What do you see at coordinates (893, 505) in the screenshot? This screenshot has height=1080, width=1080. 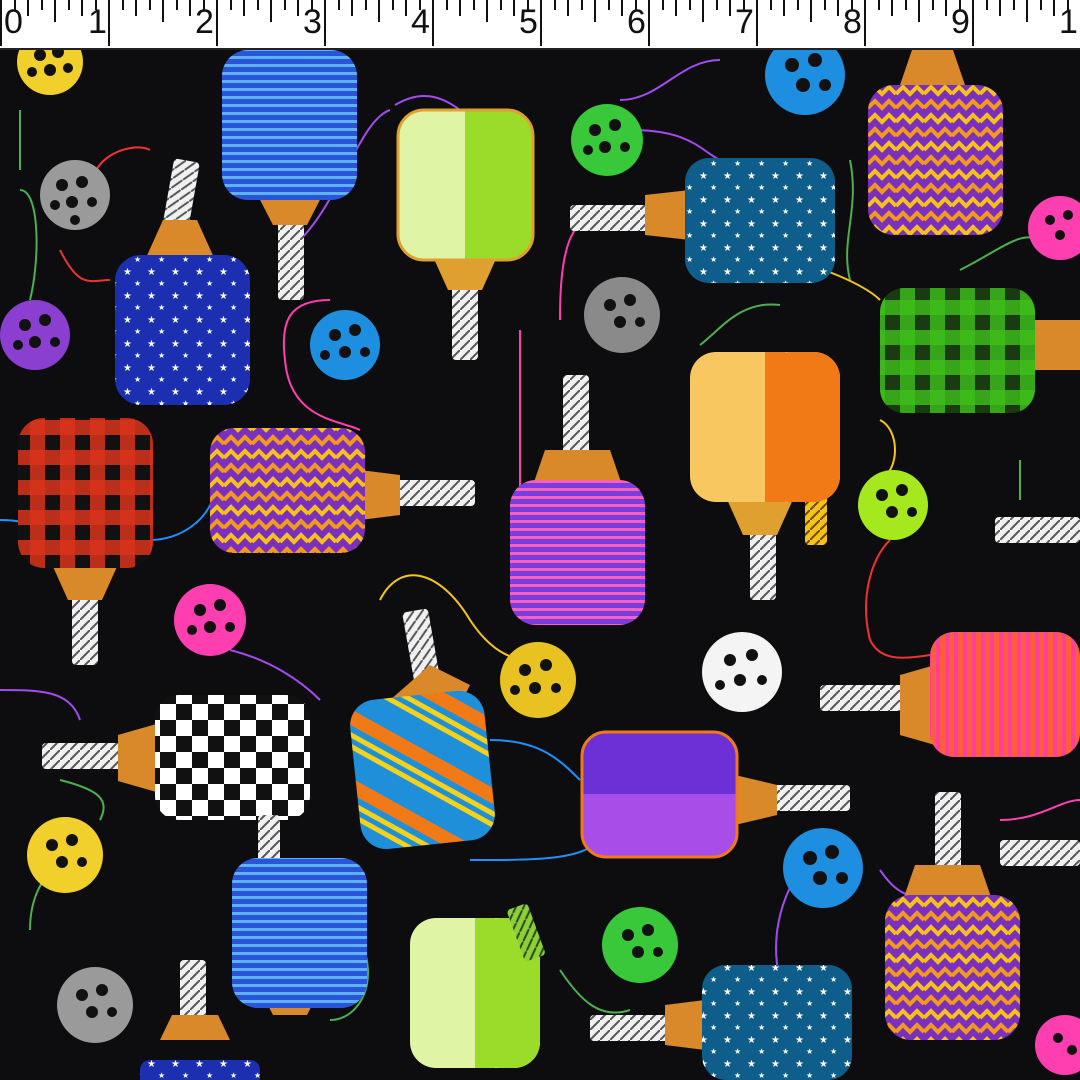 I see `ball-lime` at bounding box center [893, 505].